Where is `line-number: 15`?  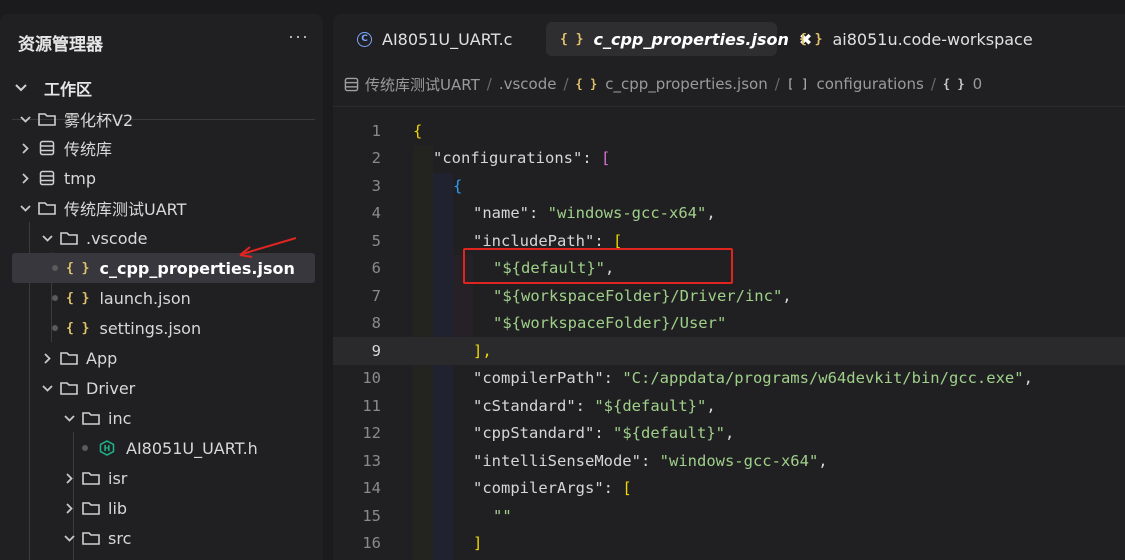
line-number: 15 is located at coordinates (371, 515).